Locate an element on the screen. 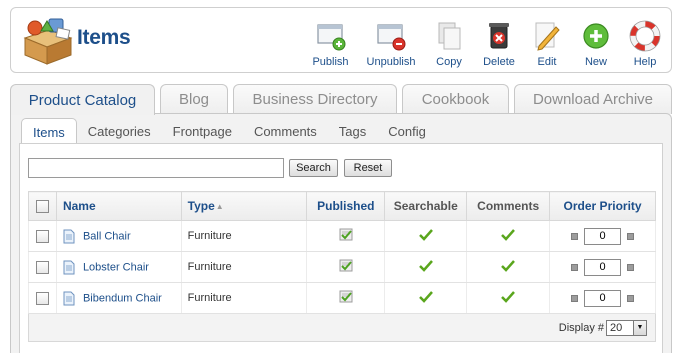 The width and height of the screenshot is (680, 353). unpublish-icon is located at coordinates (391, 37).